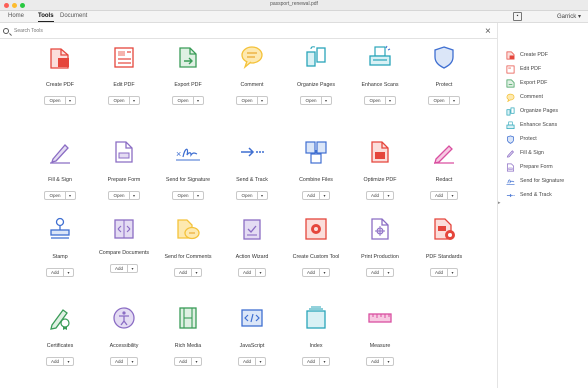 The image size is (588, 388). Describe the element at coordinates (566, 17) in the screenshot. I see `user-name: Garrick` at that location.